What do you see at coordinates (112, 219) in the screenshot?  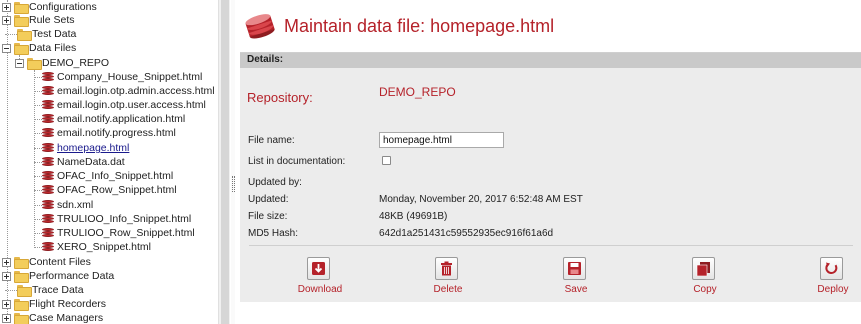 I see `tree-item-file: TRULIOO_Info_Snippet.html` at bounding box center [112, 219].